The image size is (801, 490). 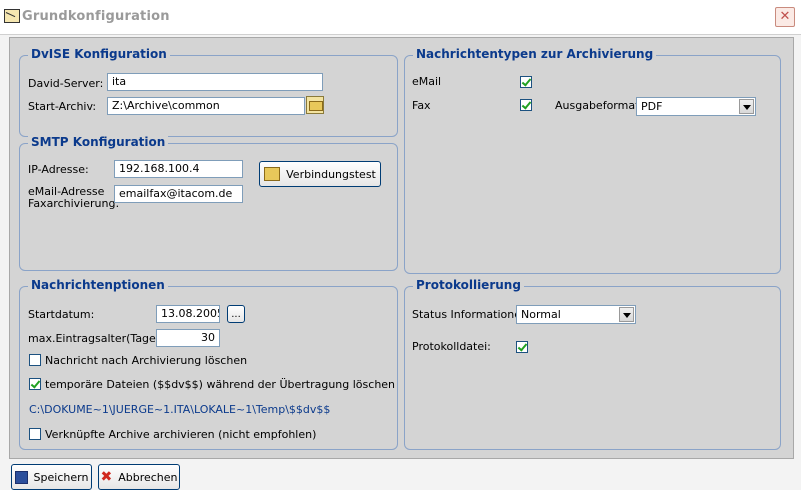 What do you see at coordinates (12, 16) in the screenshot?
I see `envelope-icon` at bounding box center [12, 16].